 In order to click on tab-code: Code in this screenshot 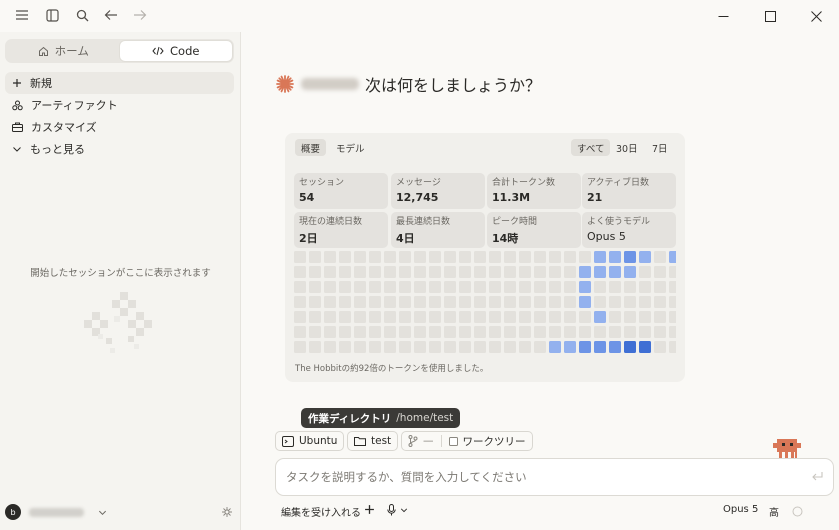, I will do `click(175, 51)`.